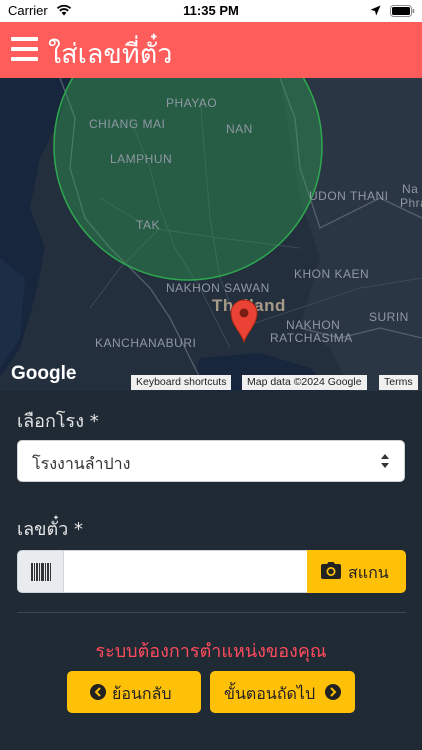 This screenshot has height=750, width=422. I want to click on status-time: 11:35 PM, so click(211, 10).